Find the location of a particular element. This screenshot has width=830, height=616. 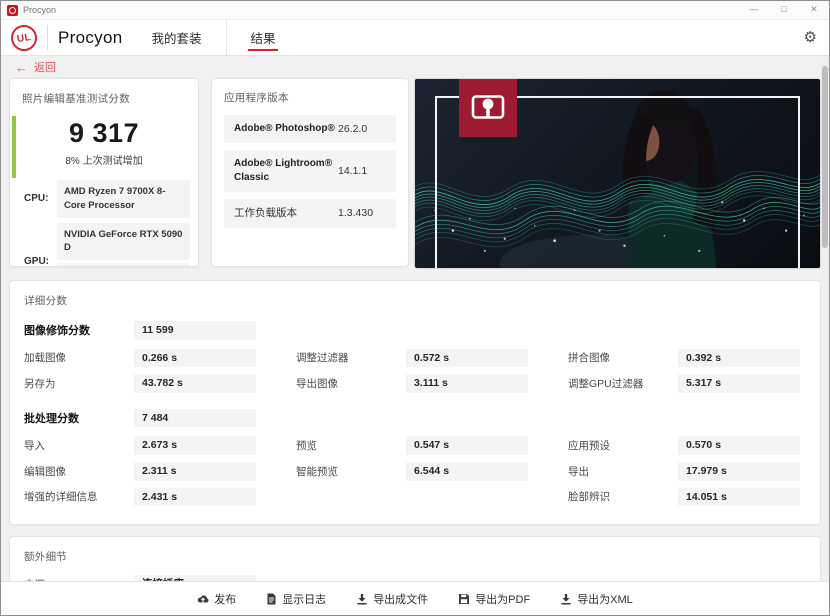

version-row-lightroom: Adobe® Lightroom® Classic 14.1.1 is located at coordinates (310, 171).